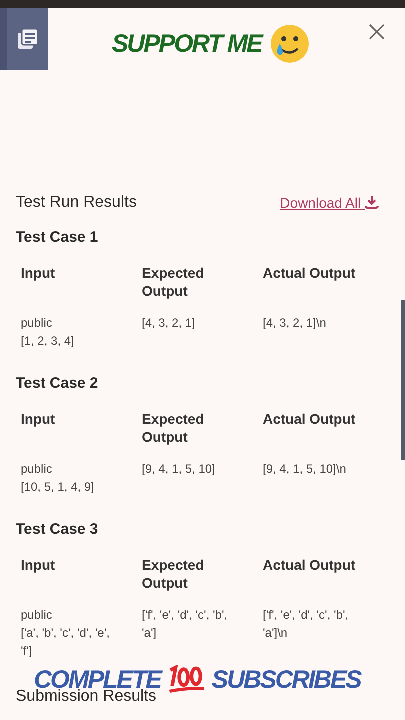  Describe the element at coordinates (290, 44) in the screenshot. I see `smiling-tear-face-icon` at that location.